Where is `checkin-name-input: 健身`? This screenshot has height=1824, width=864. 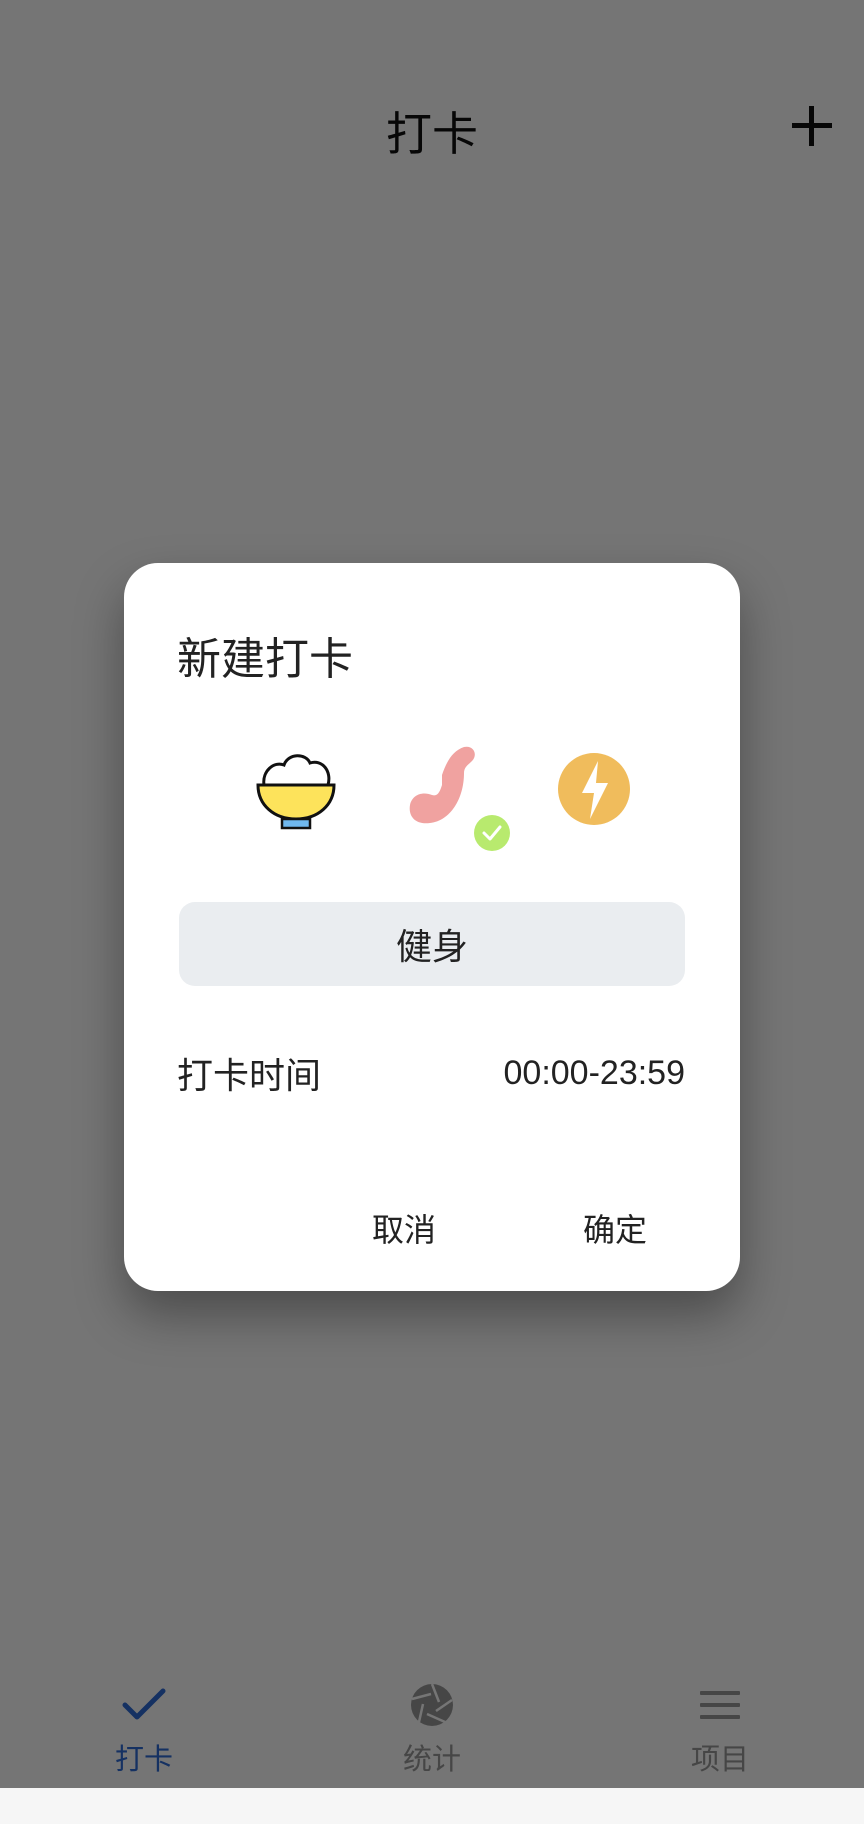
checkin-name-input: 健身 is located at coordinates (432, 944).